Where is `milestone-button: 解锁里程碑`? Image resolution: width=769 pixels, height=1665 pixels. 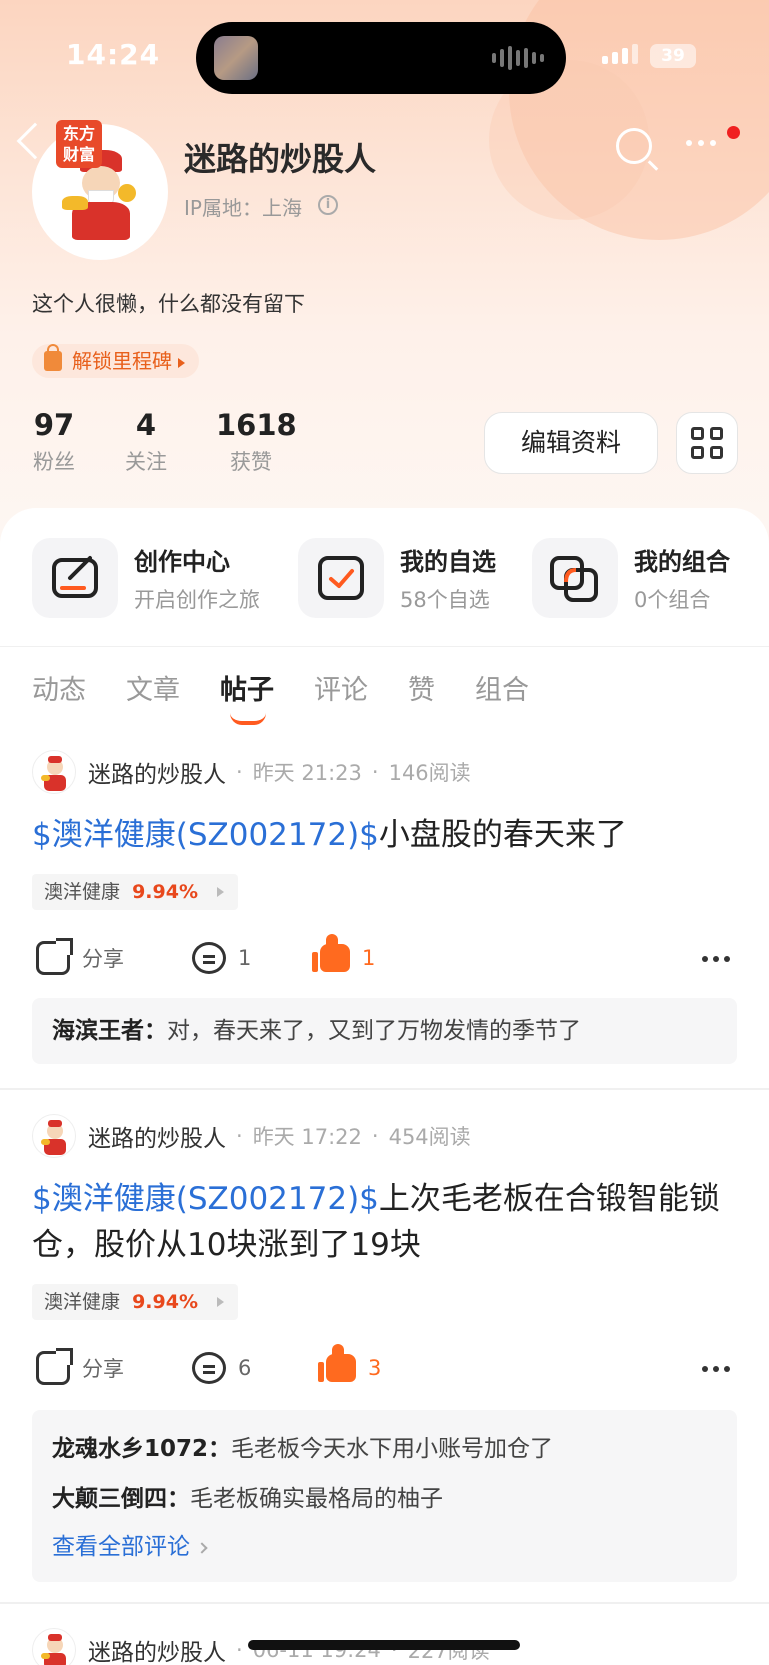
milestone-button: 解锁里程碑 is located at coordinates (115, 361).